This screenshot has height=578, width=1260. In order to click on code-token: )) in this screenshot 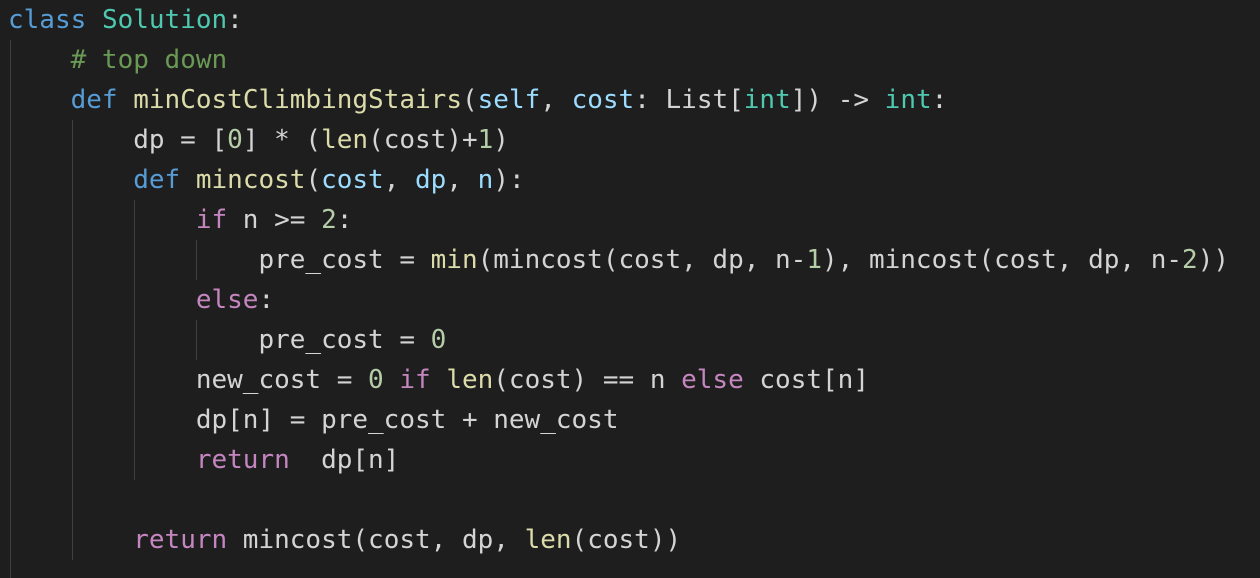, I will do `click(1213, 260)`.